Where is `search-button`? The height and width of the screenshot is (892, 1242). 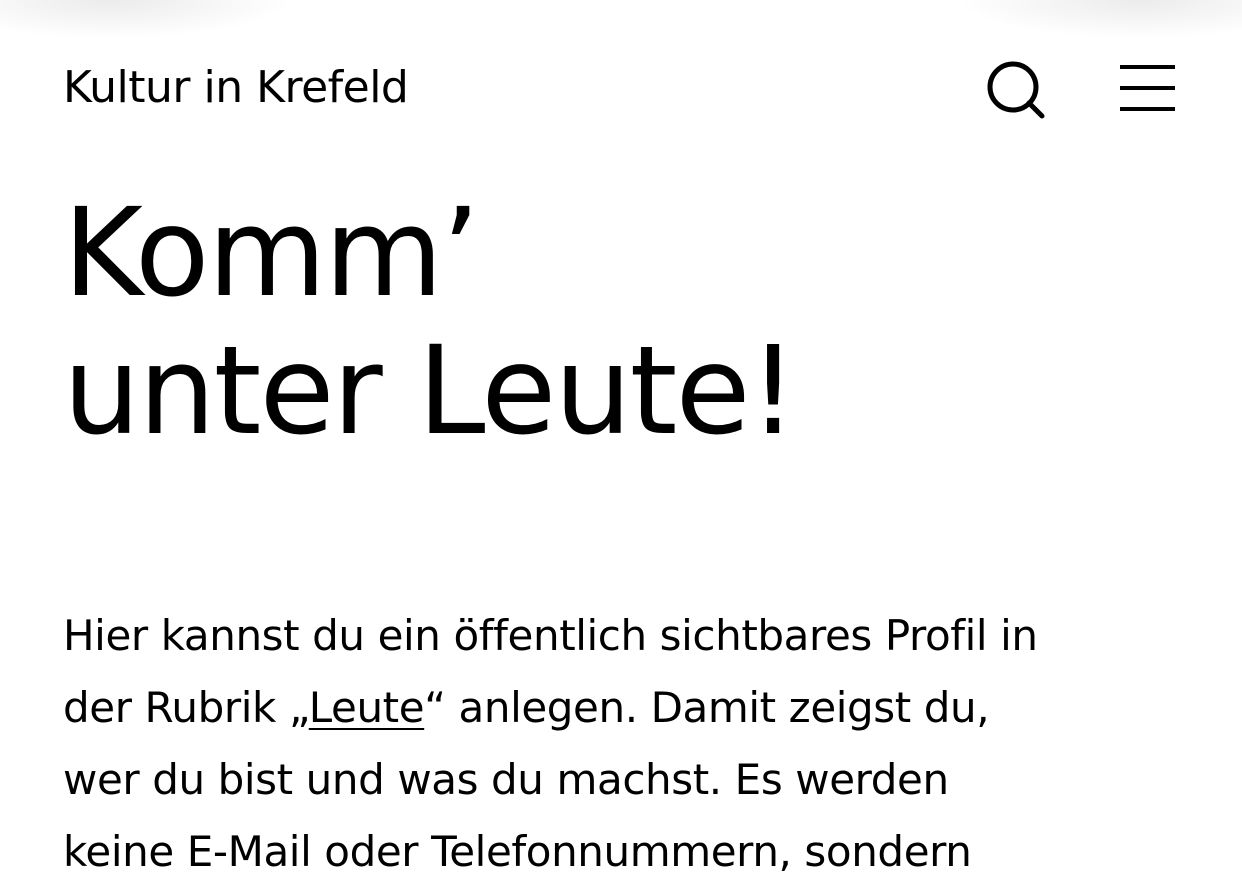 search-button is located at coordinates (1016, 90).